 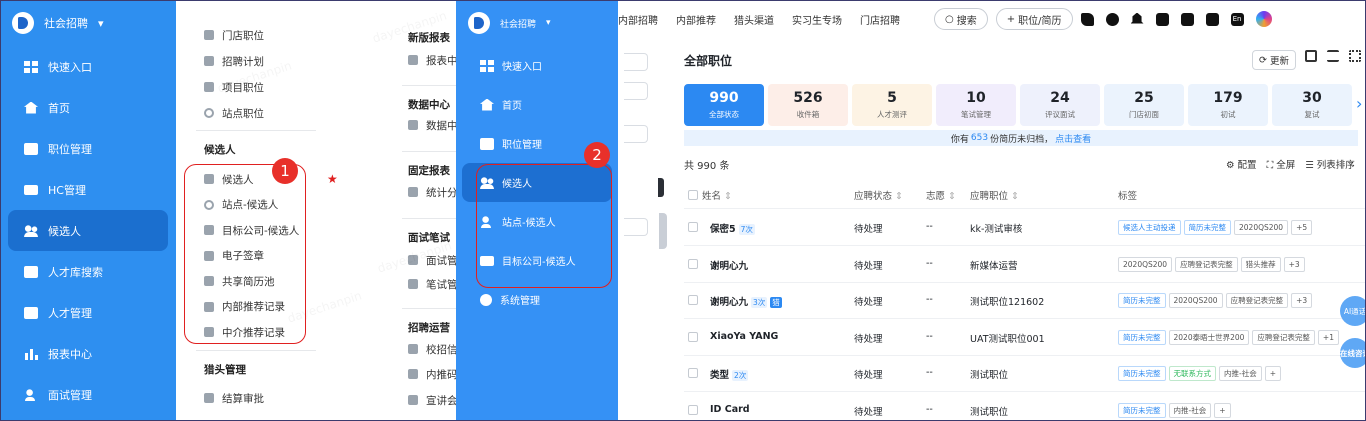 I want to click on avatar, so click(x=1263, y=19).